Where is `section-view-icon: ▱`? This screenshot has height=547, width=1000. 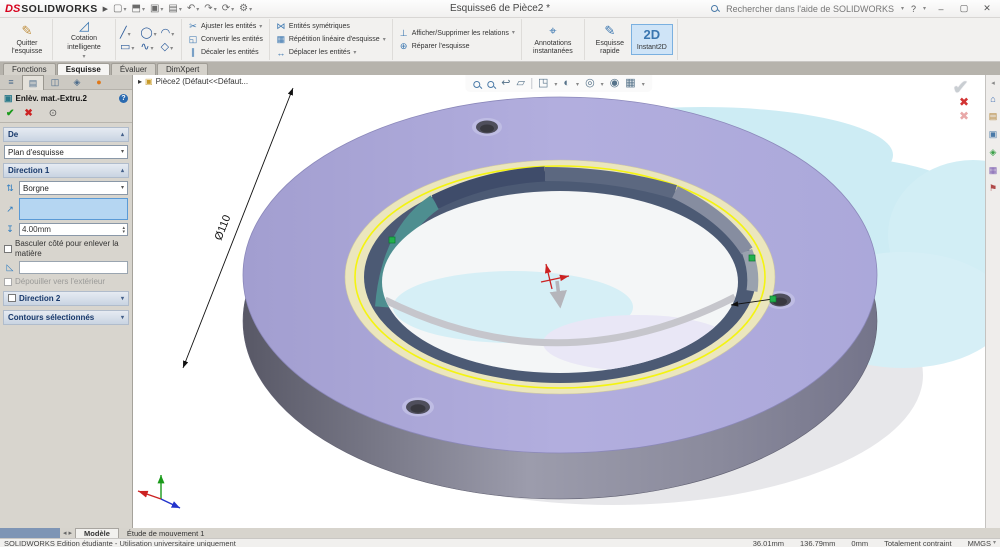
section-view-icon: ▱ is located at coordinates (521, 83).